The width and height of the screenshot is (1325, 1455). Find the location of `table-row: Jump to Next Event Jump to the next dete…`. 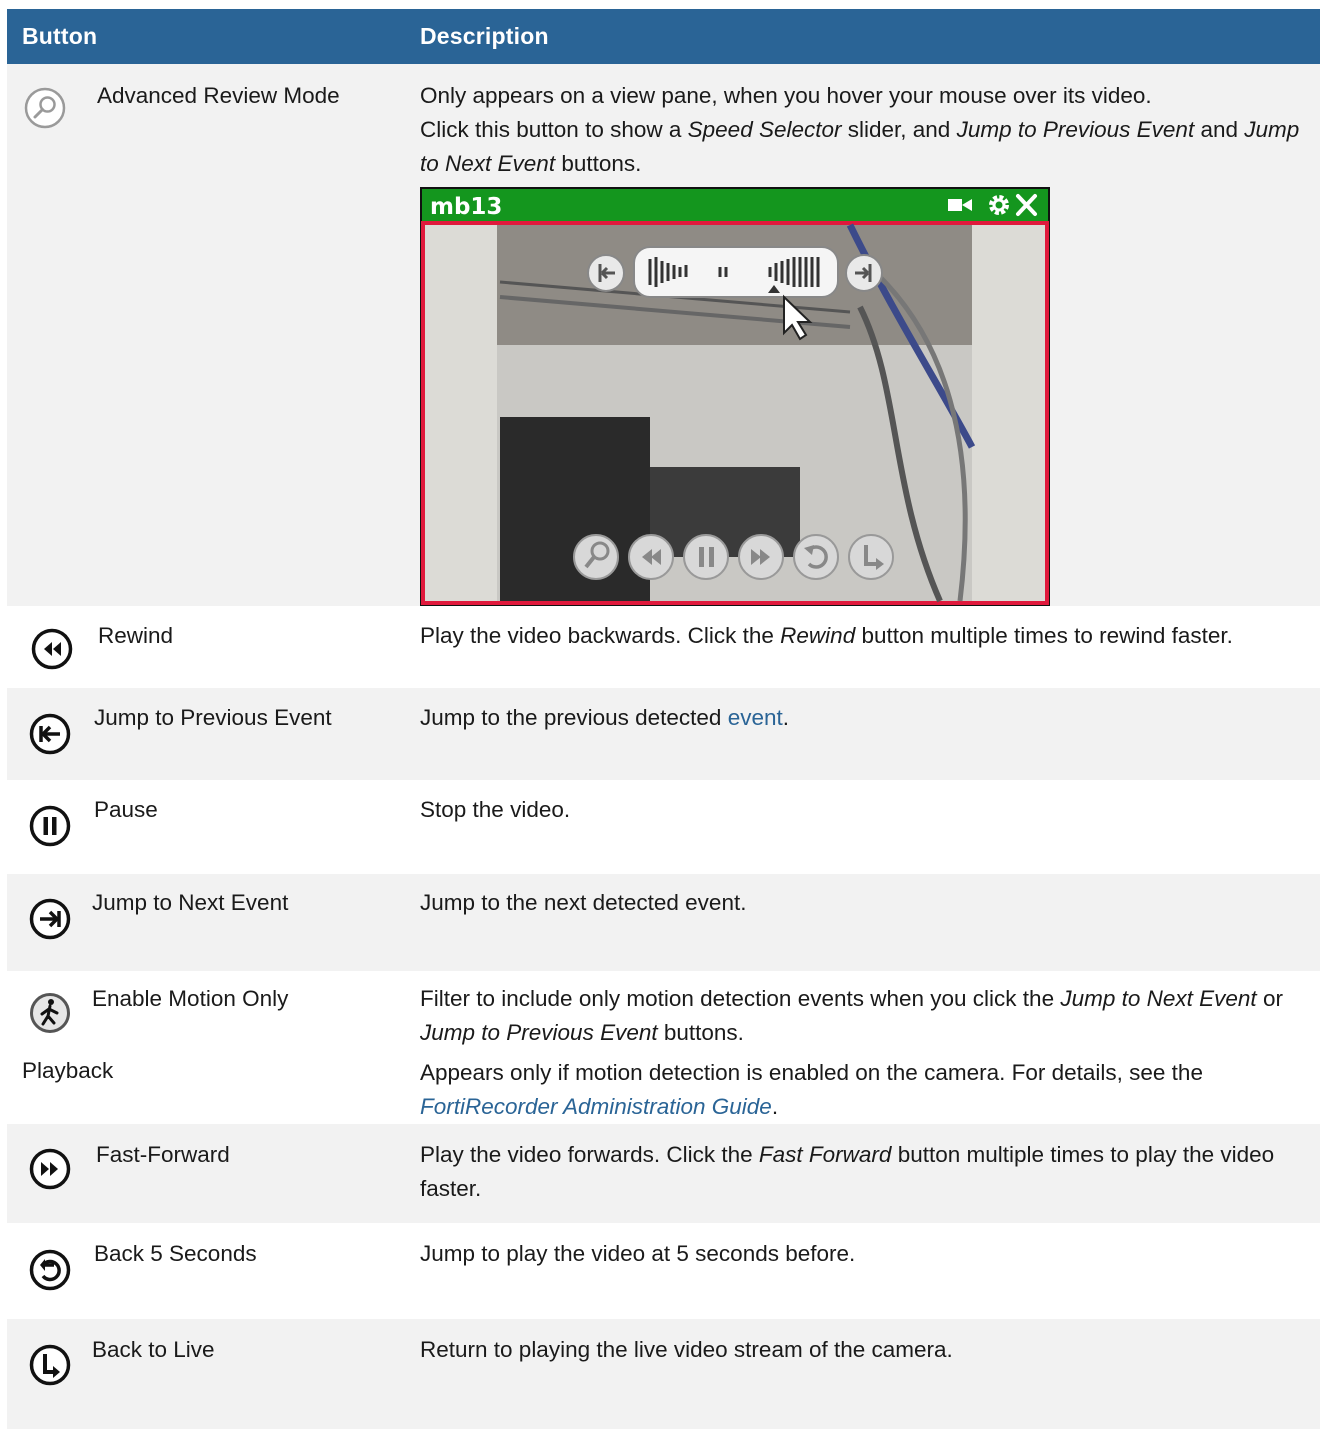

table-row: Jump to Next Event Jump to the next dete… is located at coordinates (663, 922).